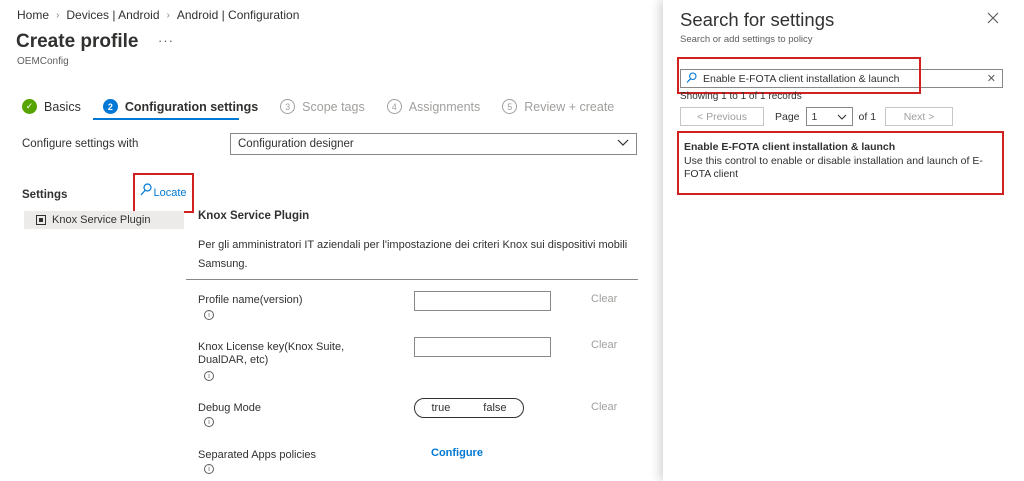 The width and height of the screenshot is (1024, 481). What do you see at coordinates (229, 408) in the screenshot?
I see `debug-mode-label: Debug Mode` at bounding box center [229, 408].